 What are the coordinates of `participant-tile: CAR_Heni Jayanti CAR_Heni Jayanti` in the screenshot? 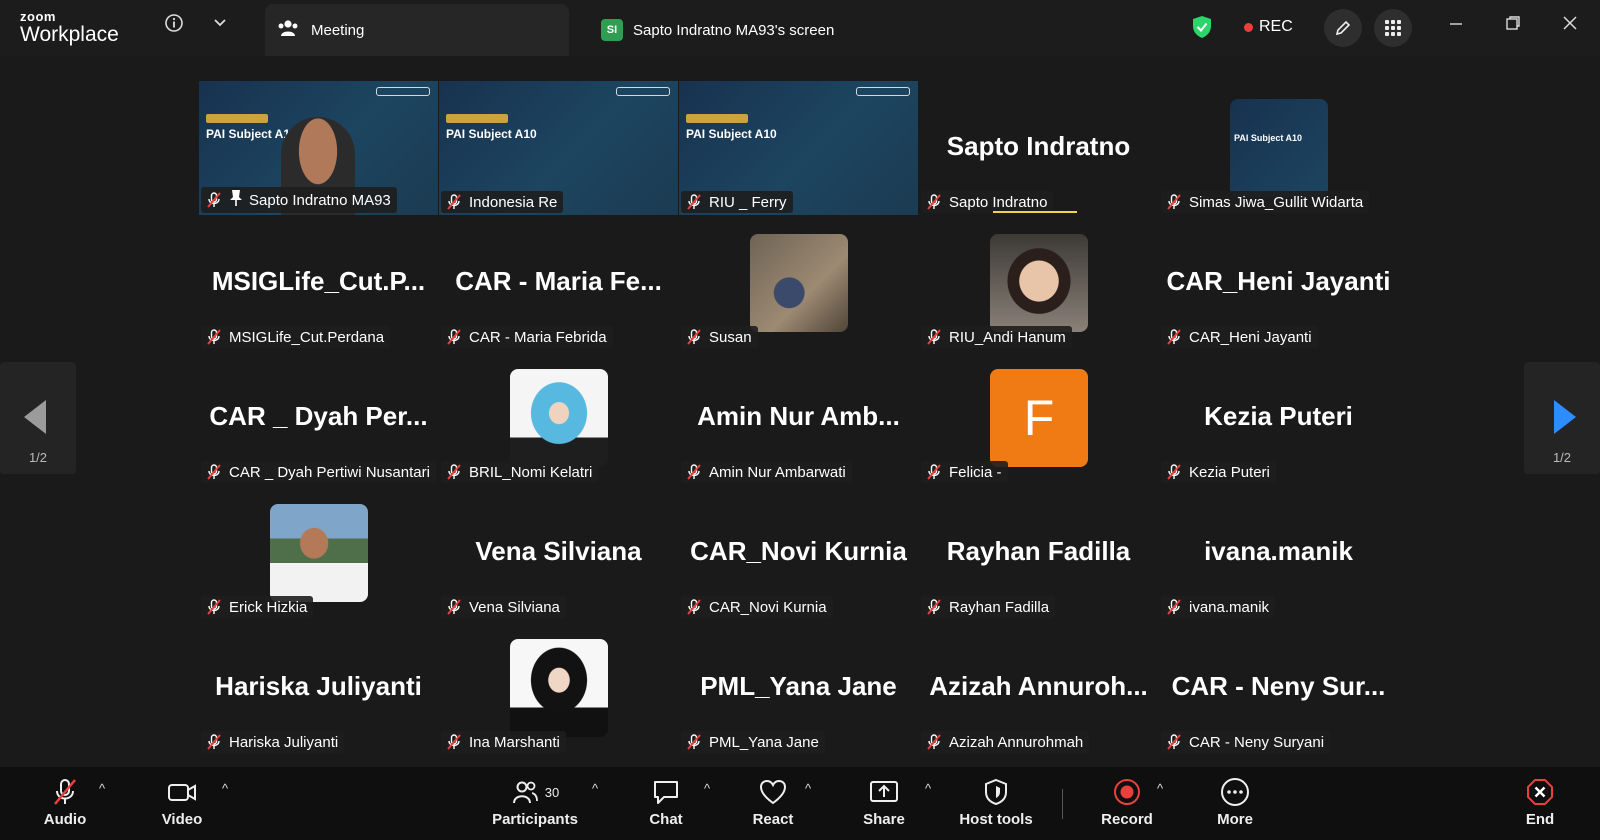 It's located at (1278, 283).